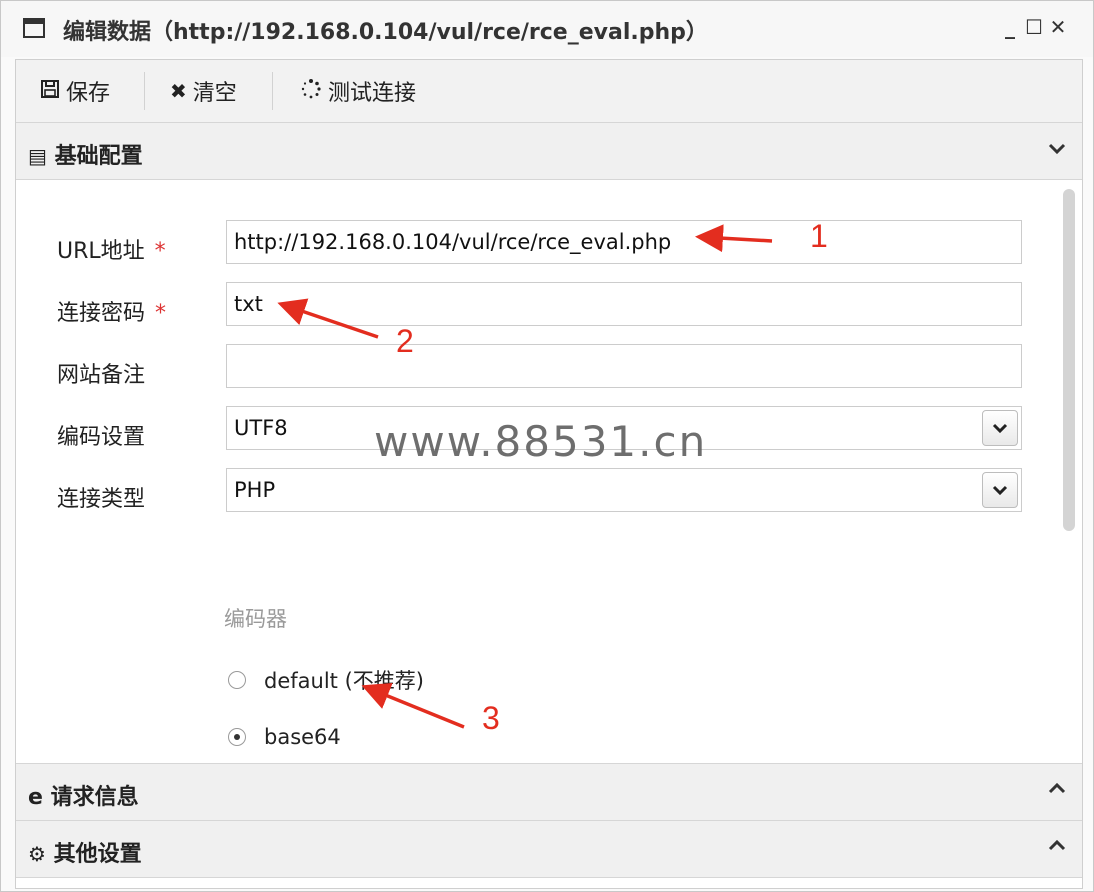  I want to click on clear-label: 清空, so click(214, 93).